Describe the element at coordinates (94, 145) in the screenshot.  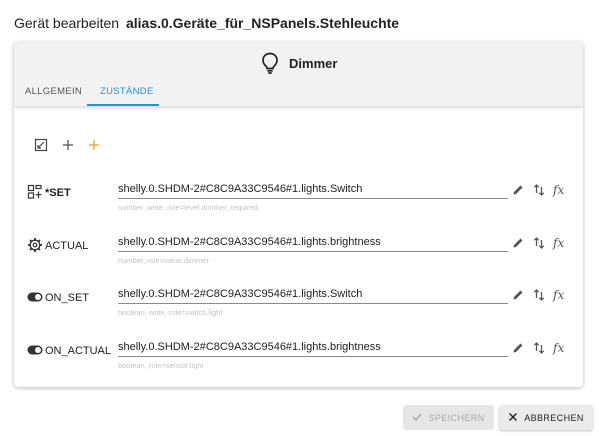
I see `add-custom-state-icon` at that location.